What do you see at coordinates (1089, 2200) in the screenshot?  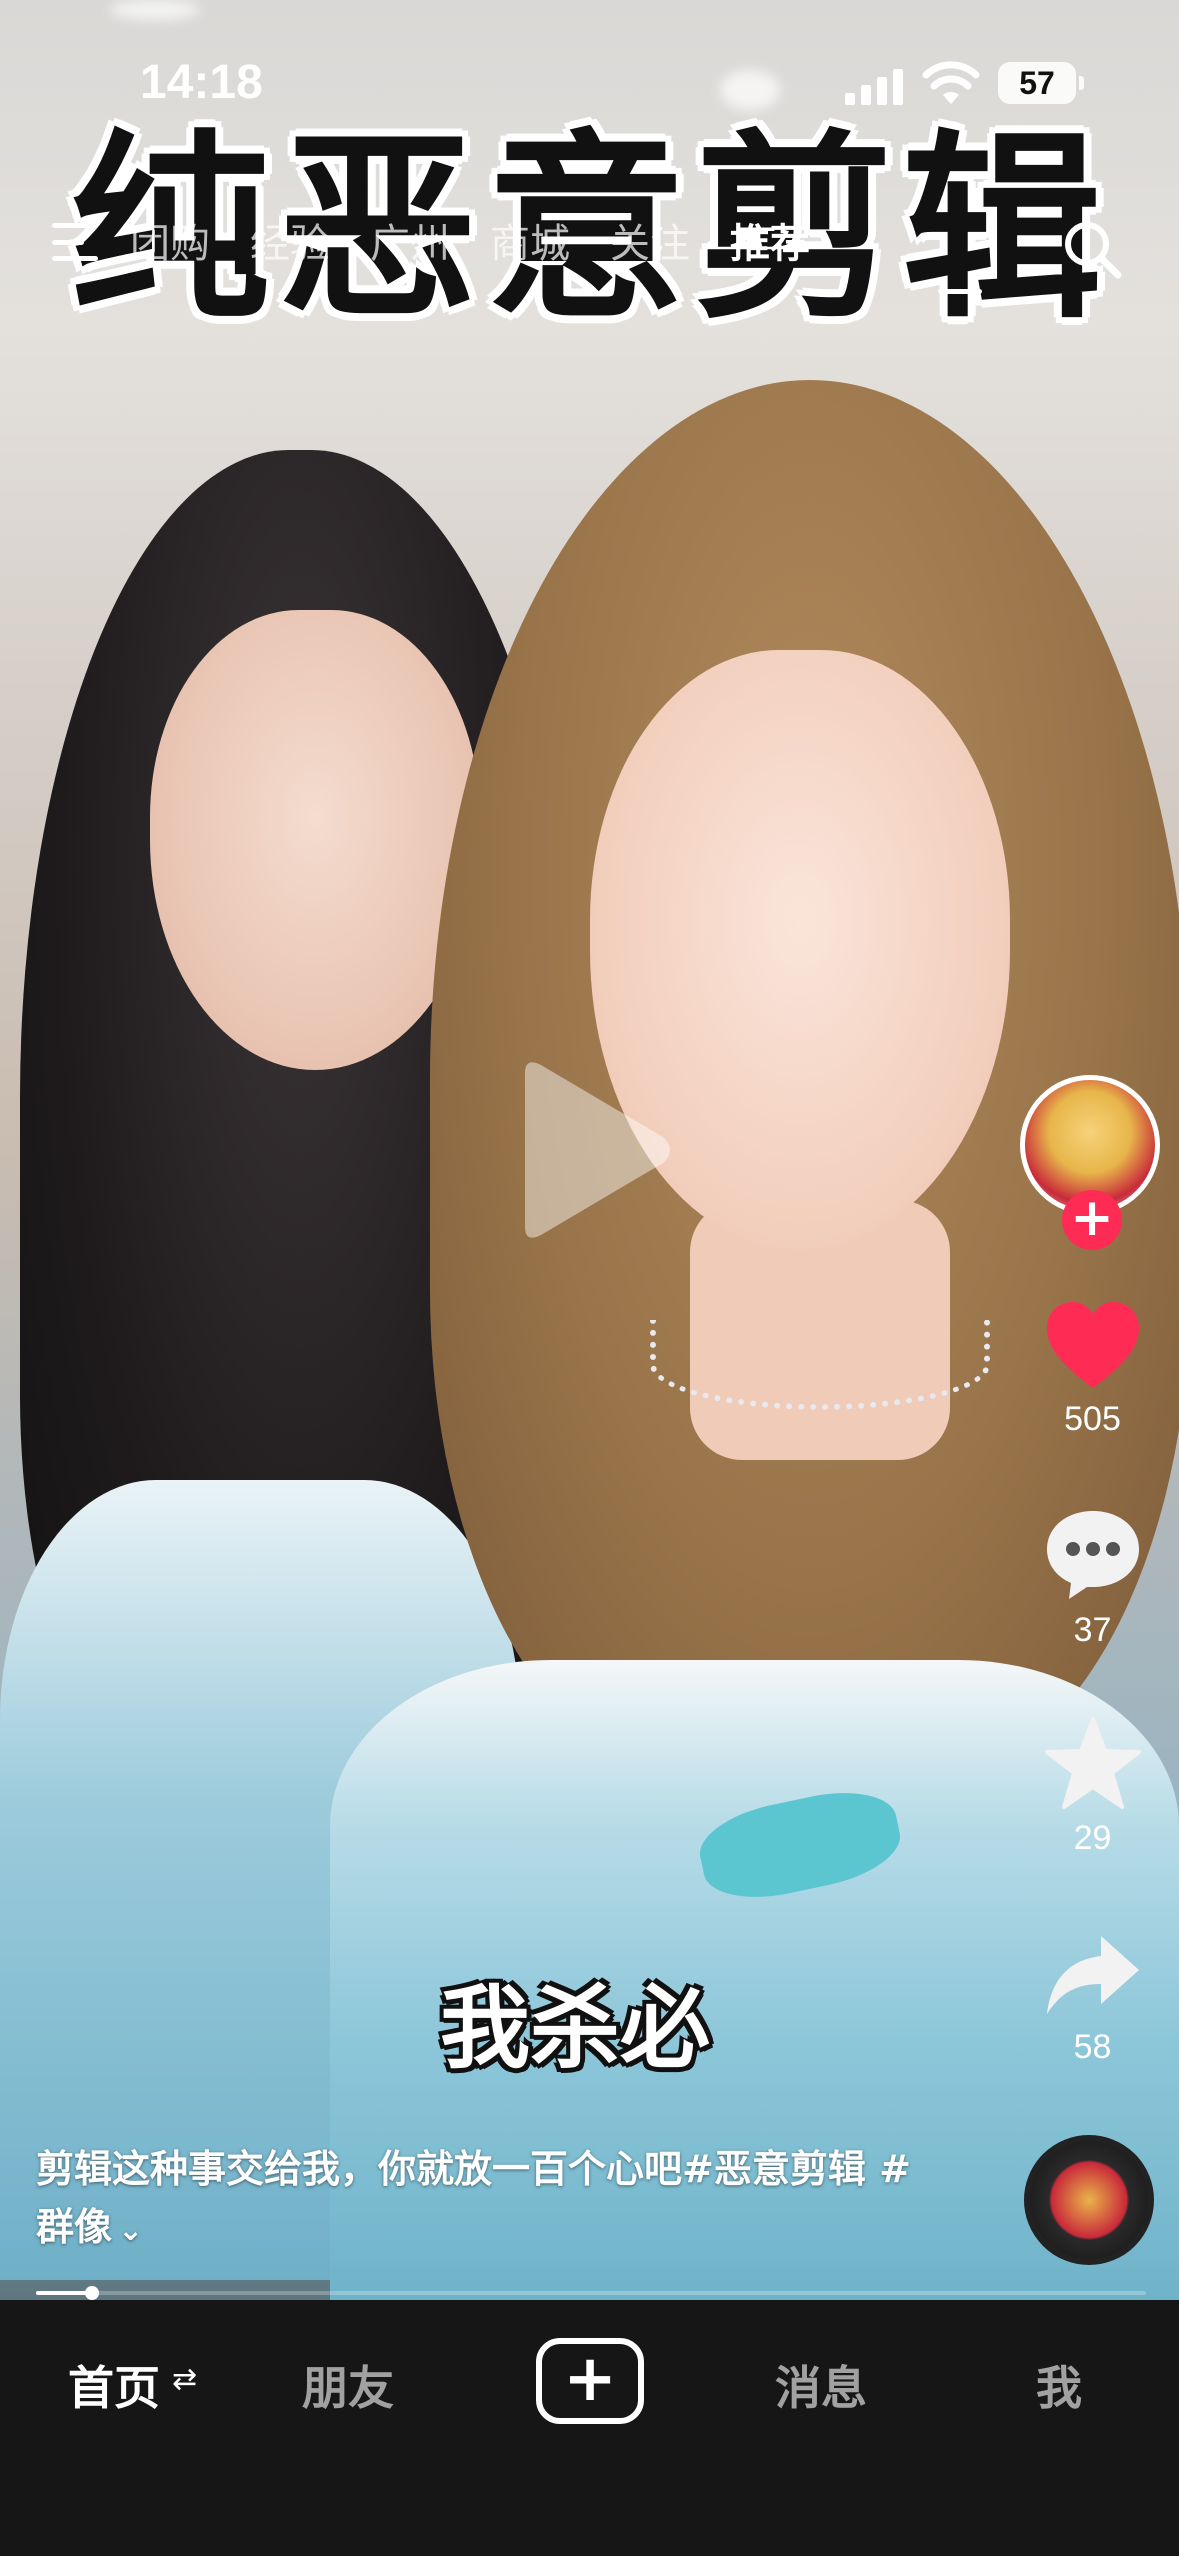 I see `music-disc-icon` at bounding box center [1089, 2200].